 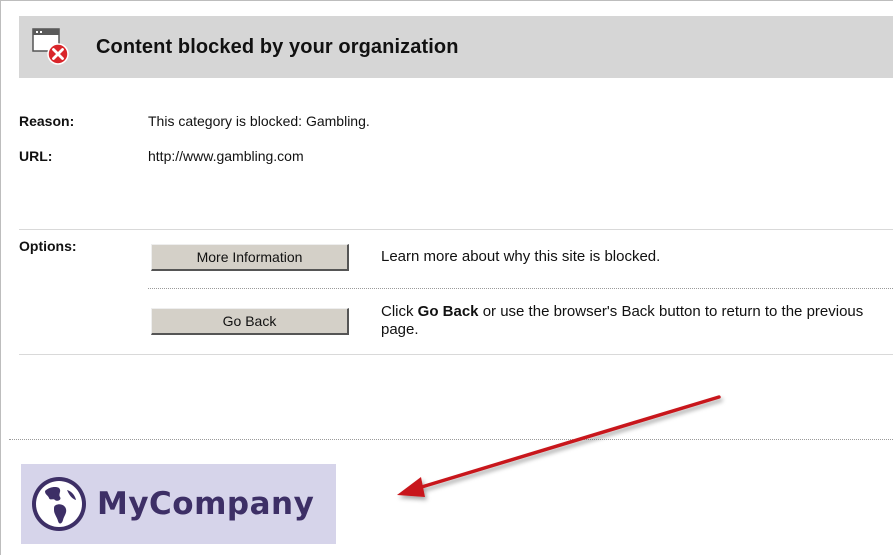 I want to click on options-label: Options:, so click(x=48, y=246).